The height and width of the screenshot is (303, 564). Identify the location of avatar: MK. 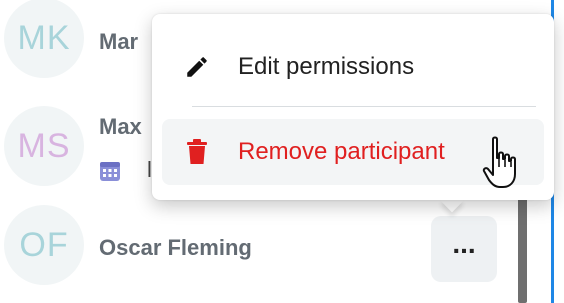
(44, 39).